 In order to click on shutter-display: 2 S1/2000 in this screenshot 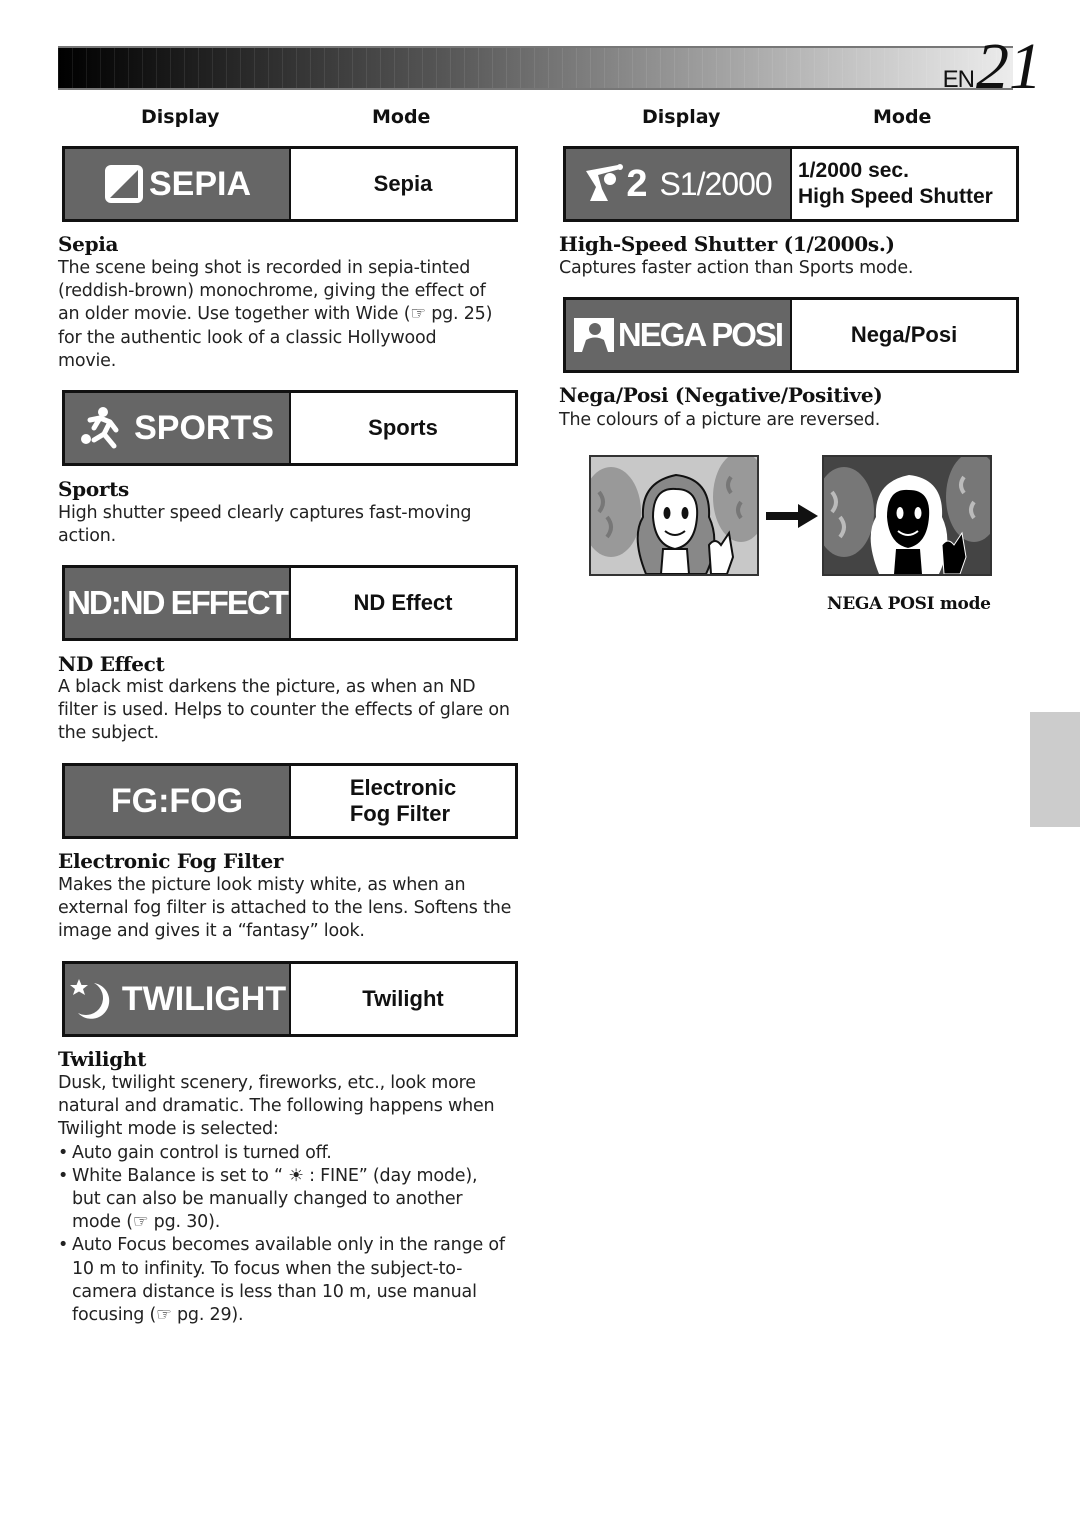, I will do `click(679, 184)`.